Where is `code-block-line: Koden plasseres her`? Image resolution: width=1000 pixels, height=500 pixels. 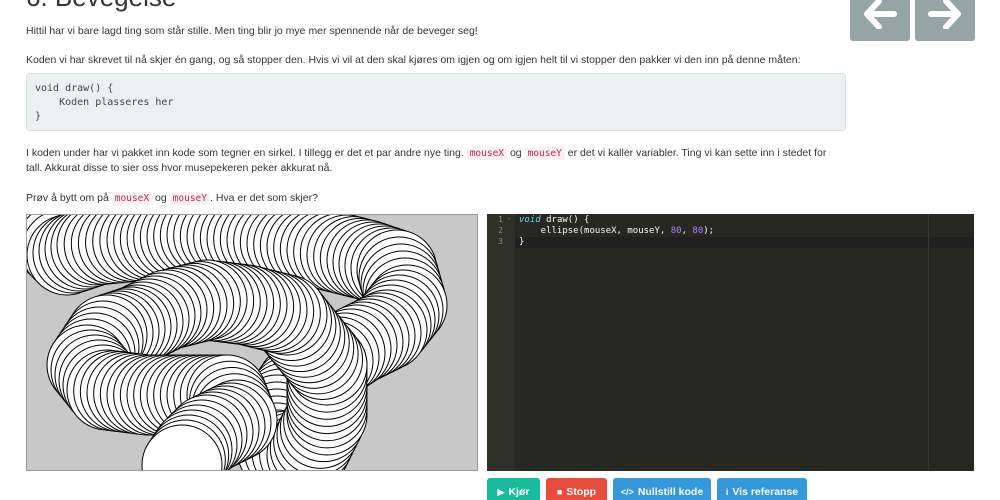 code-block-line: Koden plasseres her is located at coordinates (104, 102).